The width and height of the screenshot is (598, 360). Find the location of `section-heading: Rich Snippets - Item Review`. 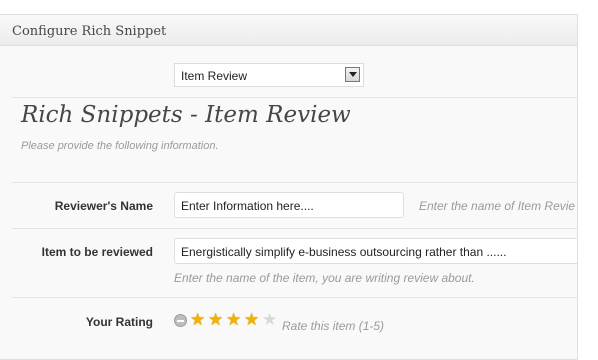

section-heading: Rich Snippets - Item Review is located at coordinates (186, 115).